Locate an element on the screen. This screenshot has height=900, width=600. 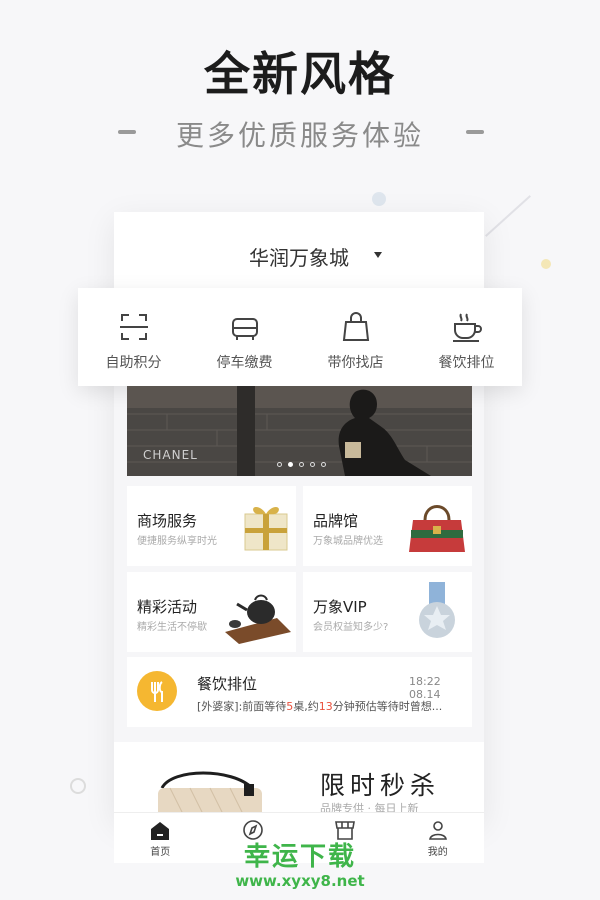
quick-actions-bar: 自助积分 停车缴费 带你找店 餐饮排位 is located at coordinates (300, 337).